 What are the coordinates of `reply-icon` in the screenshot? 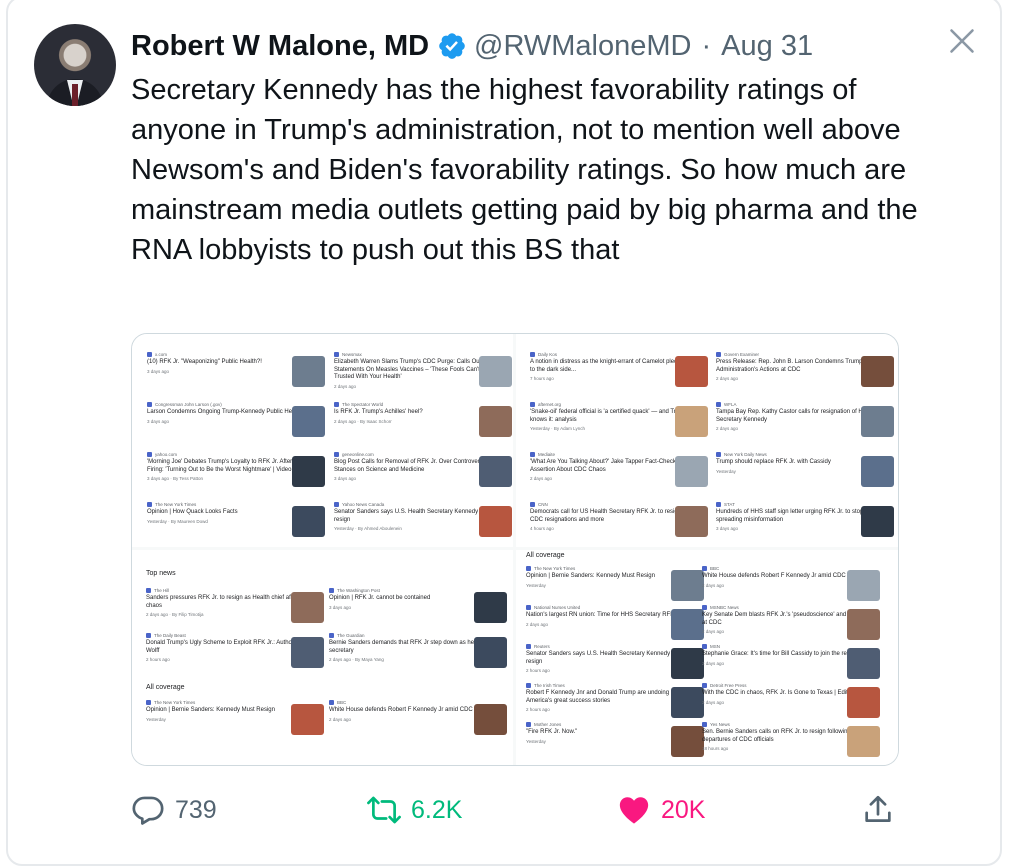 It's located at (148, 810).